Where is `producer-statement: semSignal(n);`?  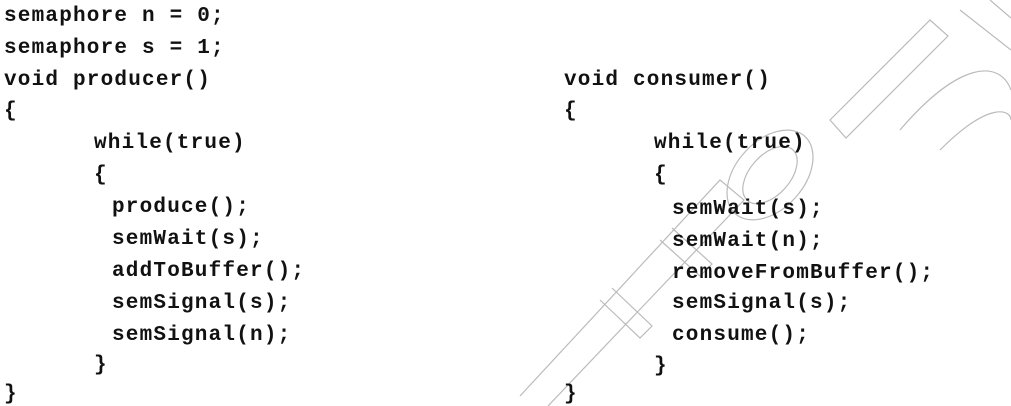
producer-statement: semSignal(n); is located at coordinates (202, 335).